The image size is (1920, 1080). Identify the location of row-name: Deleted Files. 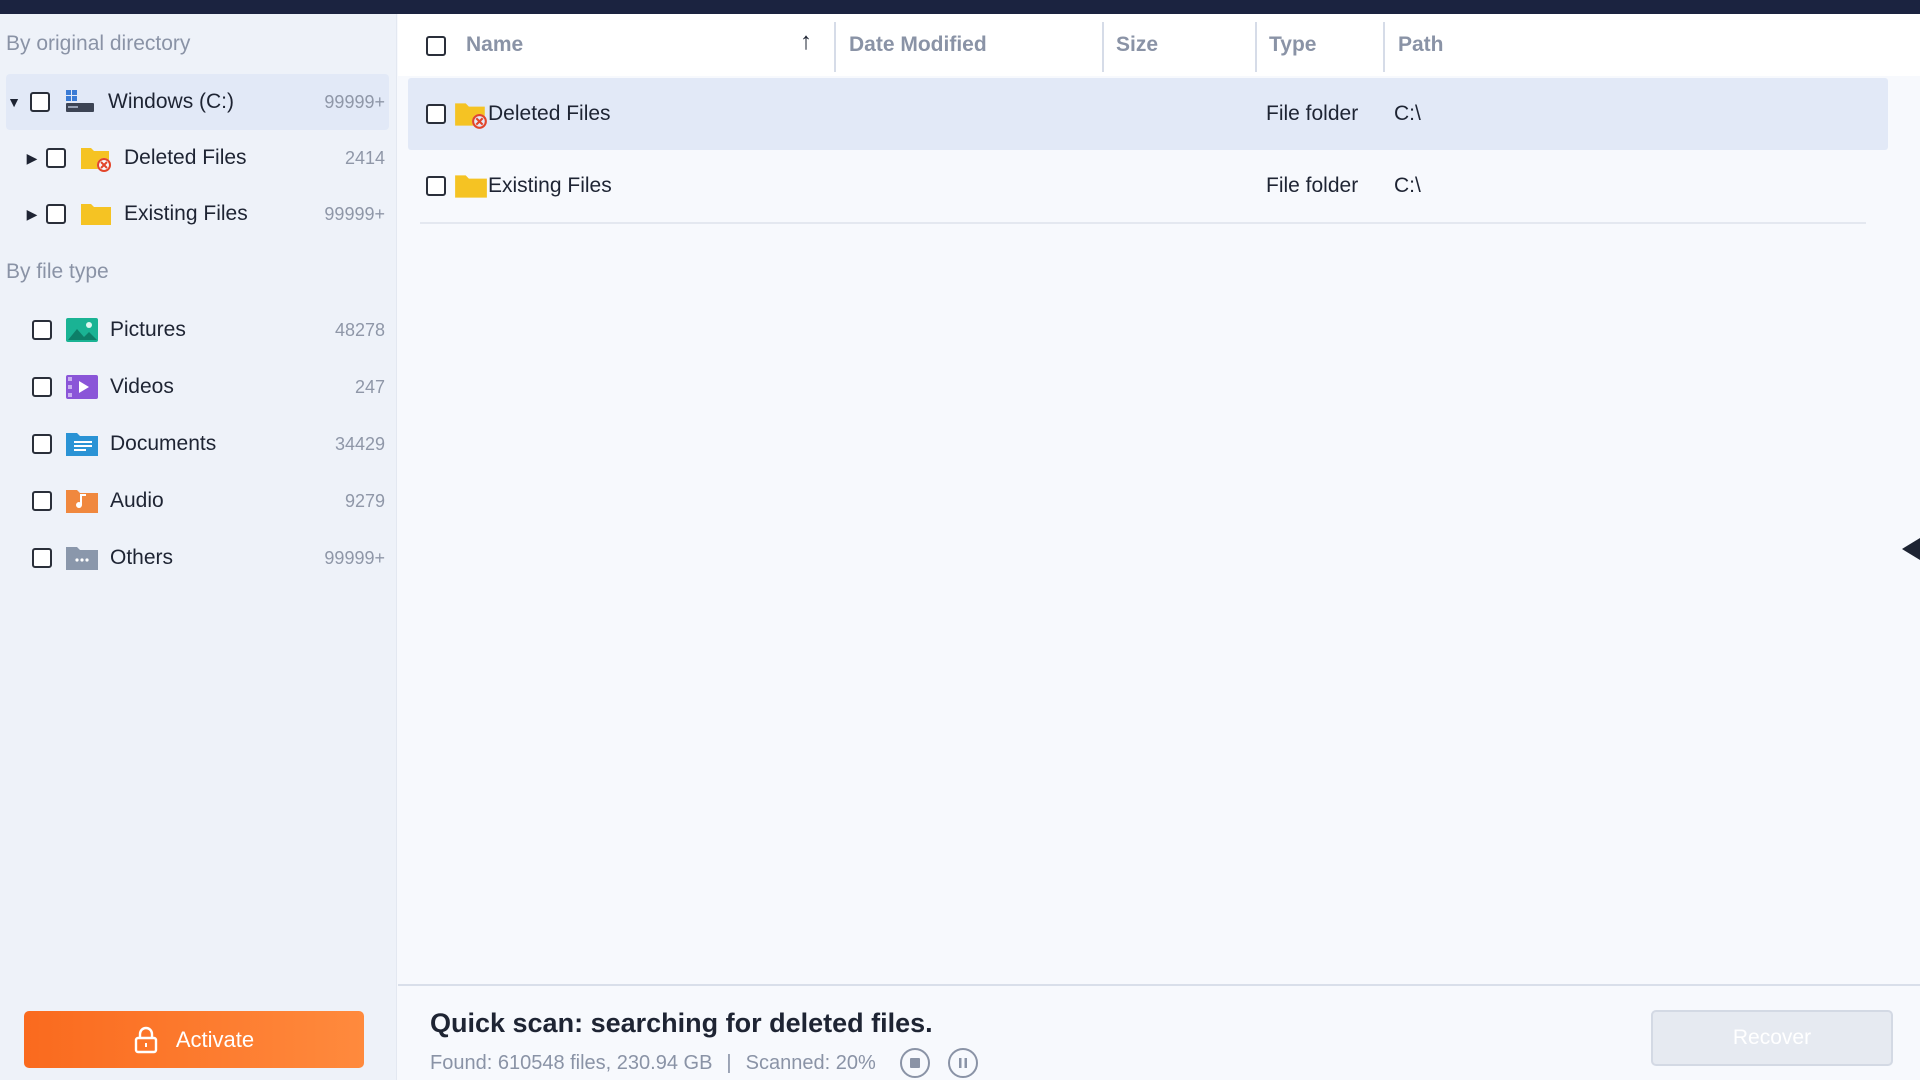
(549, 113).